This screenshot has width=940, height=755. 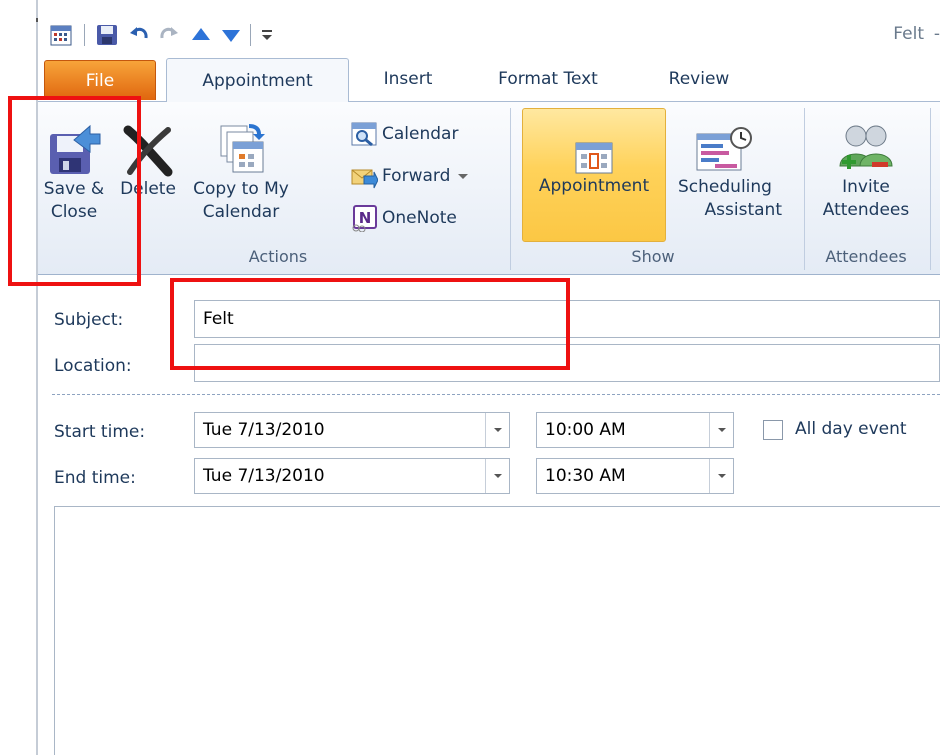 I want to click on forward-label: Forward, so click(x=416, y=176).